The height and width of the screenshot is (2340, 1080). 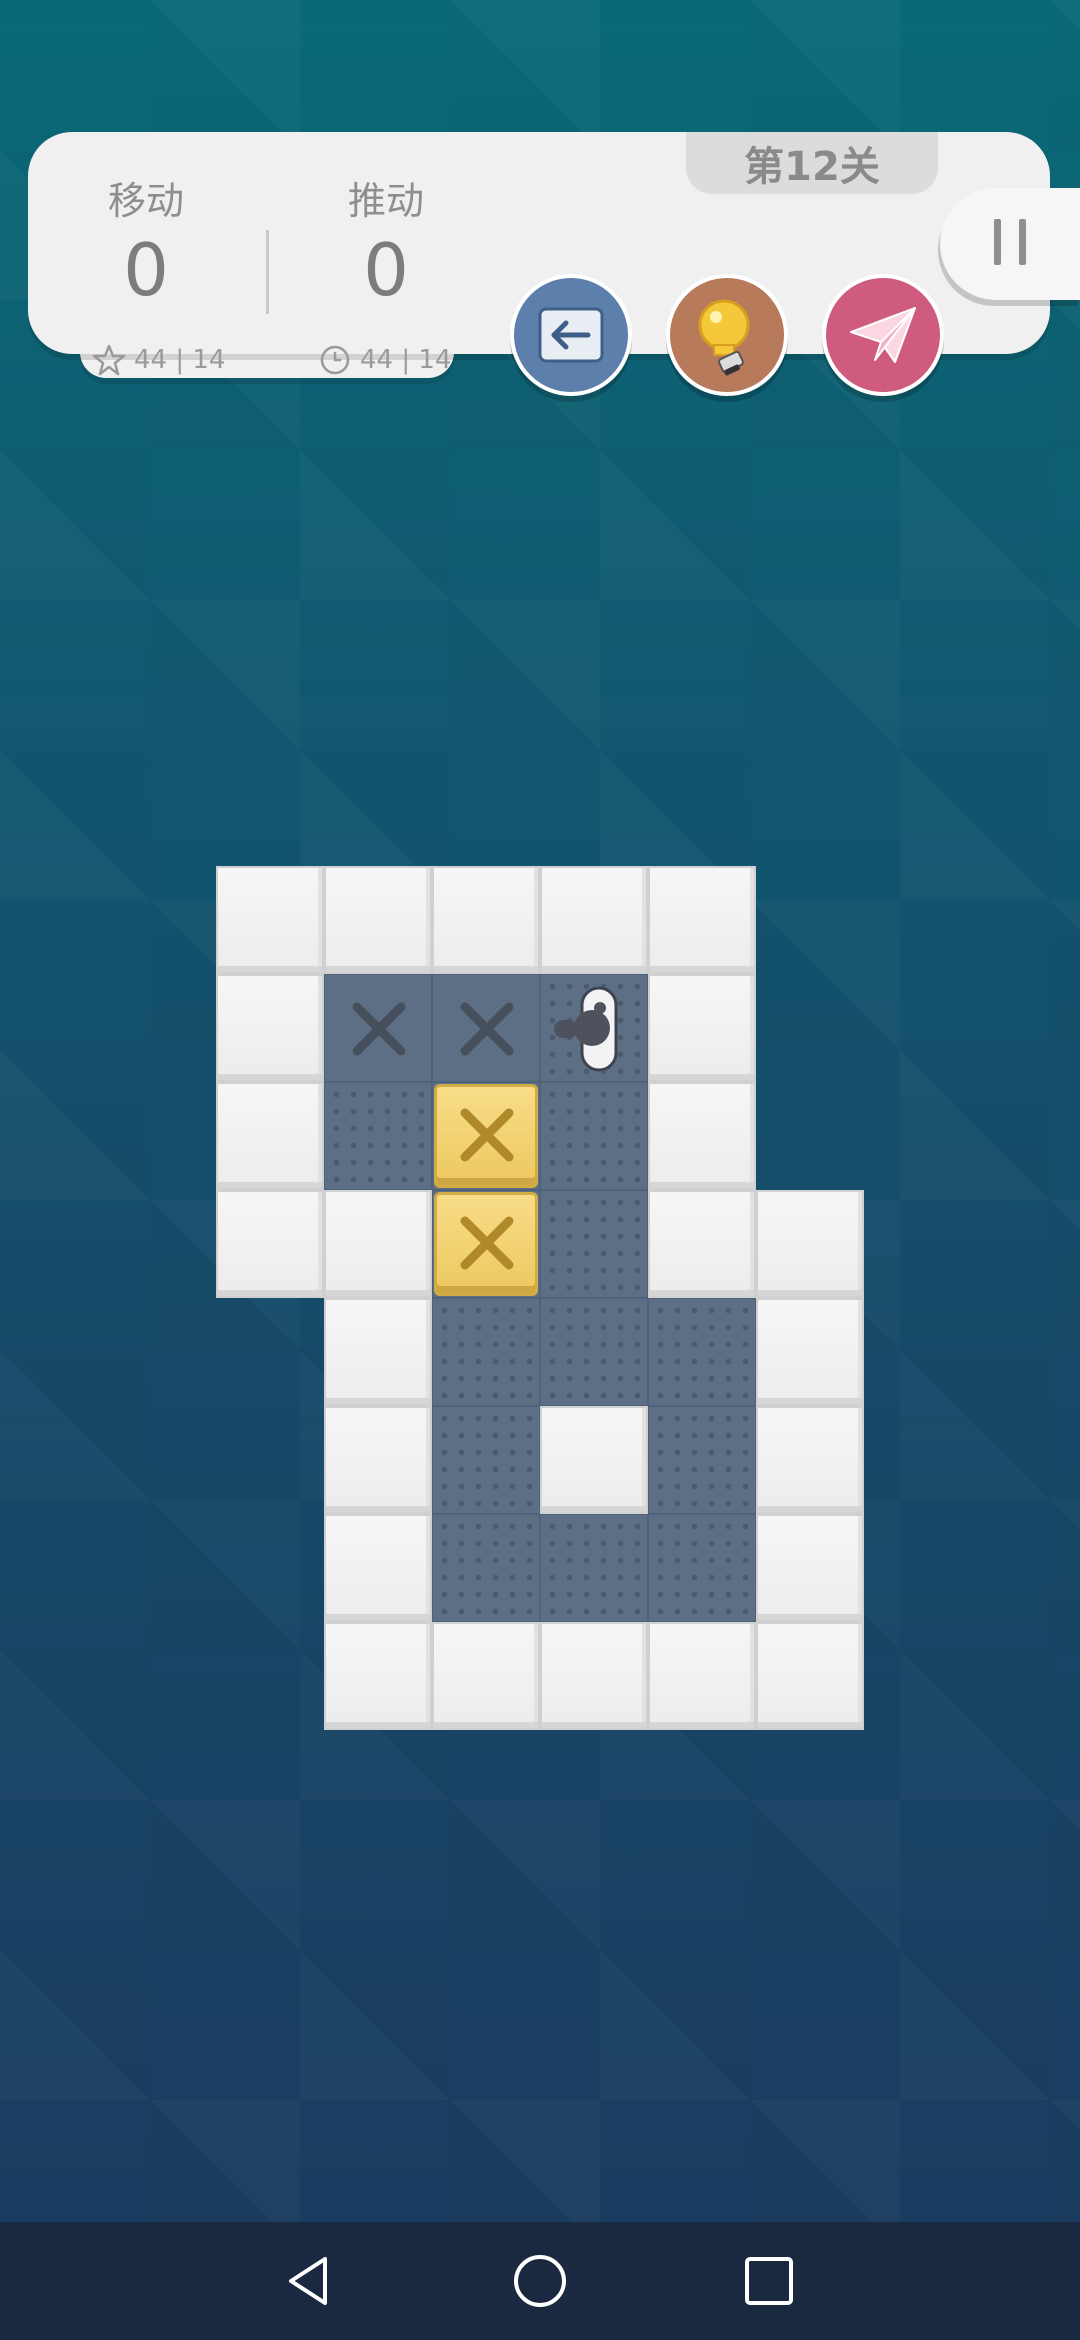 I want to click on nav-recents-icon, so click(x=769, y=2281).